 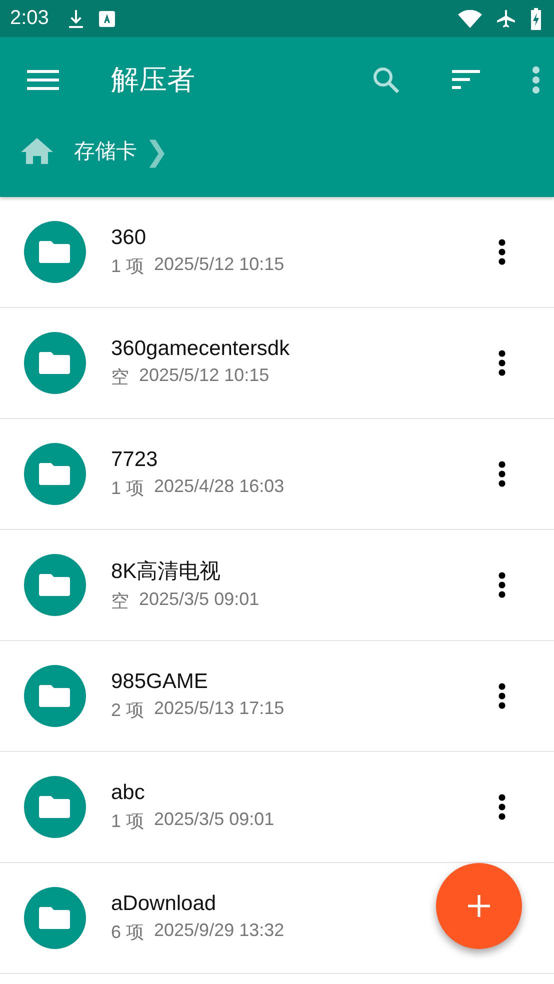 I want to click on breadcrumb-item: 存储卡, so click(x=105, y=151).